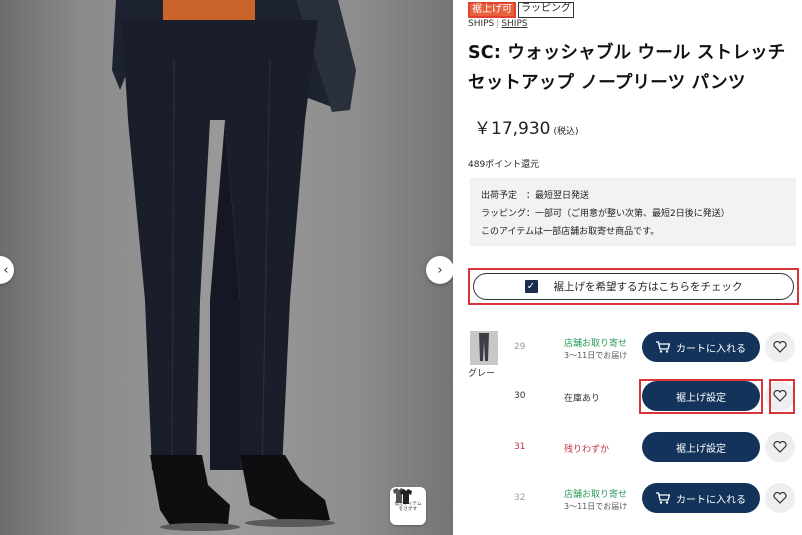 This screenshot has height=535, width=802. I want to click on brand-link: SHIPS, so click(514, 24).